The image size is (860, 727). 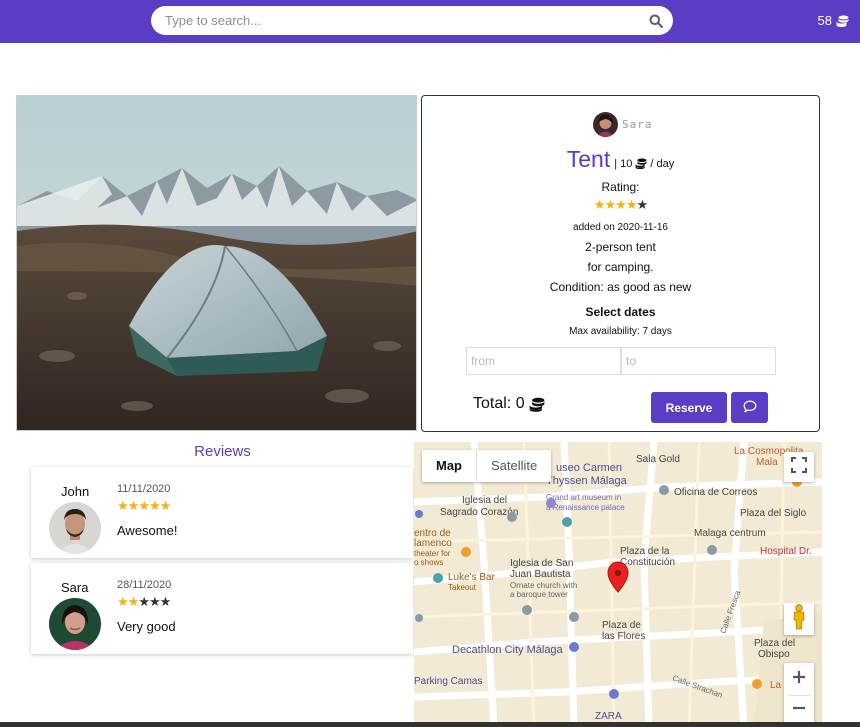 I want to click on date-to-input, so click(x=698, y=361).